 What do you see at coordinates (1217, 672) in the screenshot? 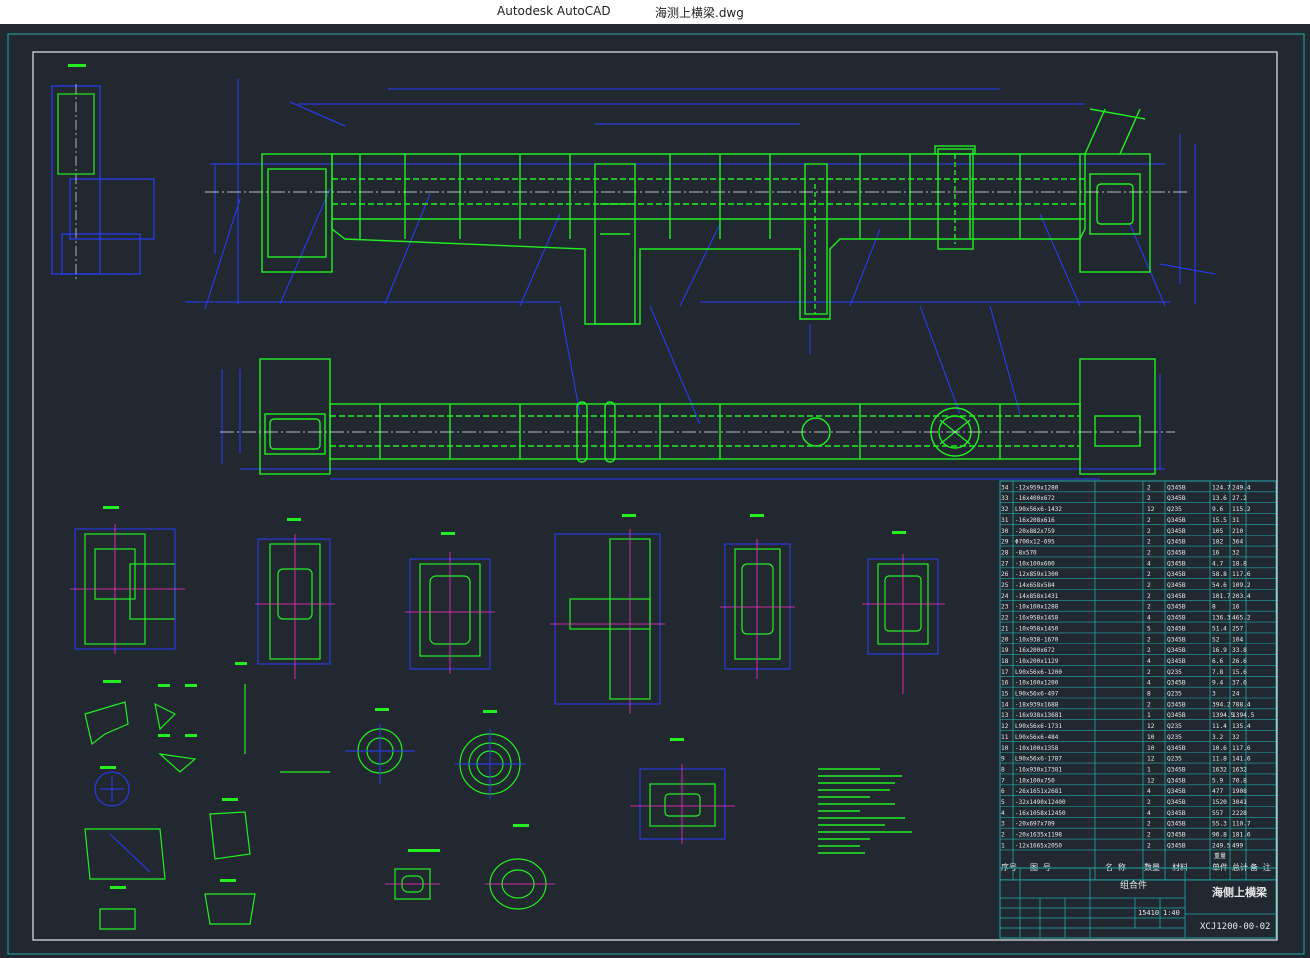
I see `bom-cell-unit: 7.8` at bounding box center [1217, 672].